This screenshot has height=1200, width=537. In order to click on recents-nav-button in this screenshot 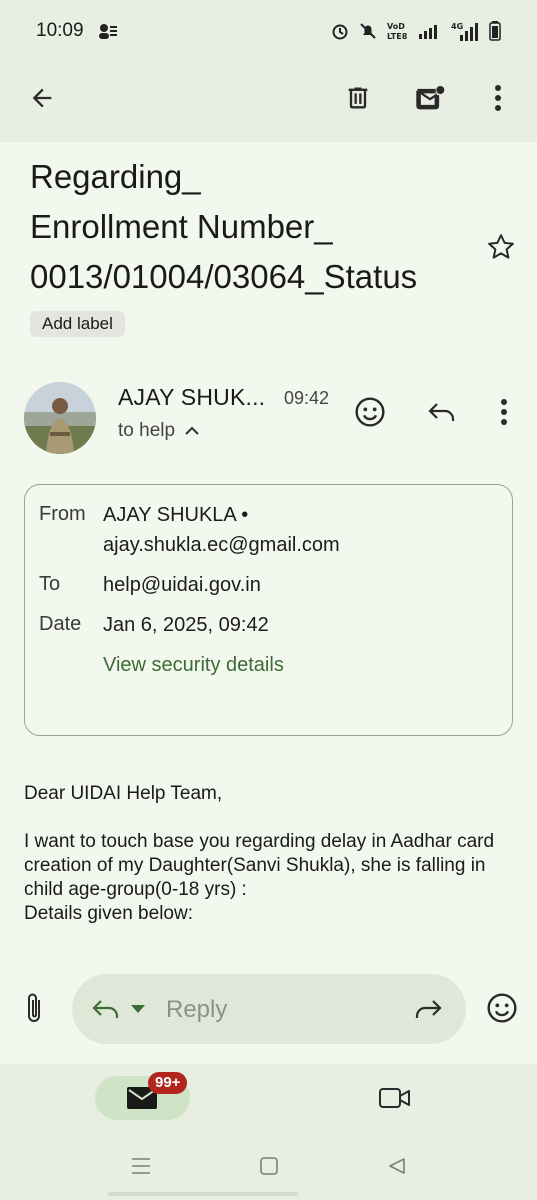, I will do `click(141, 1166)`.